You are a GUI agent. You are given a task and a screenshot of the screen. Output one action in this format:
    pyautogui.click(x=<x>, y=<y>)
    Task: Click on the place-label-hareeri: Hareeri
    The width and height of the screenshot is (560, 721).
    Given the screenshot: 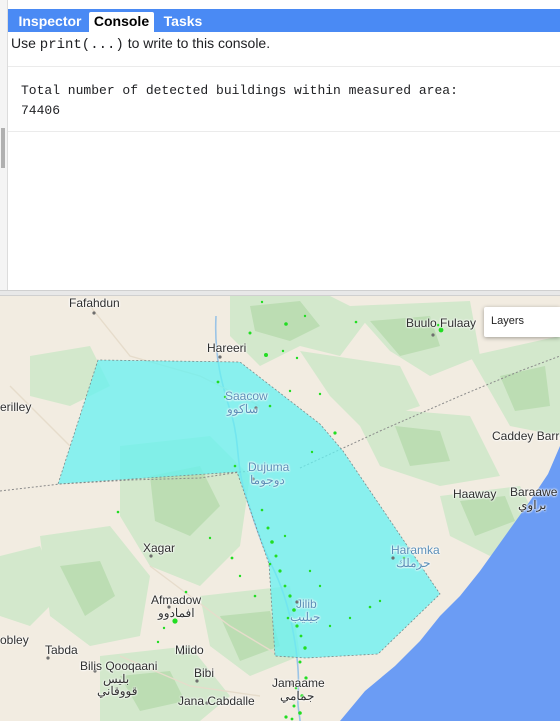 What is the action you would take?
    pyautogui.click(x=227, y=348)
    